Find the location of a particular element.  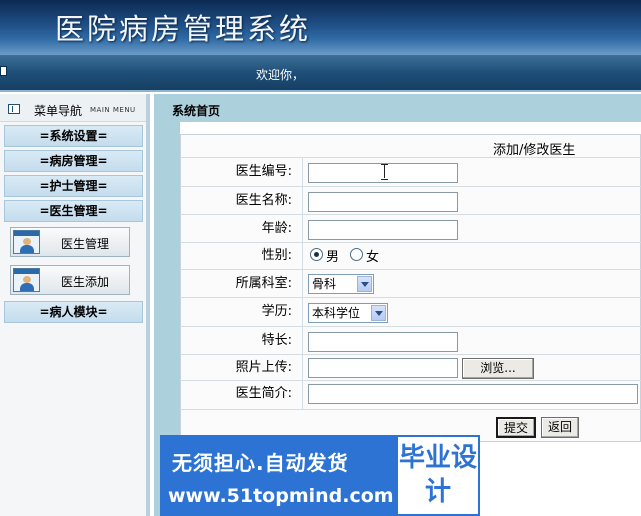

form-row-doctor-name: 医生名称: is located at coordinates (410, 201).